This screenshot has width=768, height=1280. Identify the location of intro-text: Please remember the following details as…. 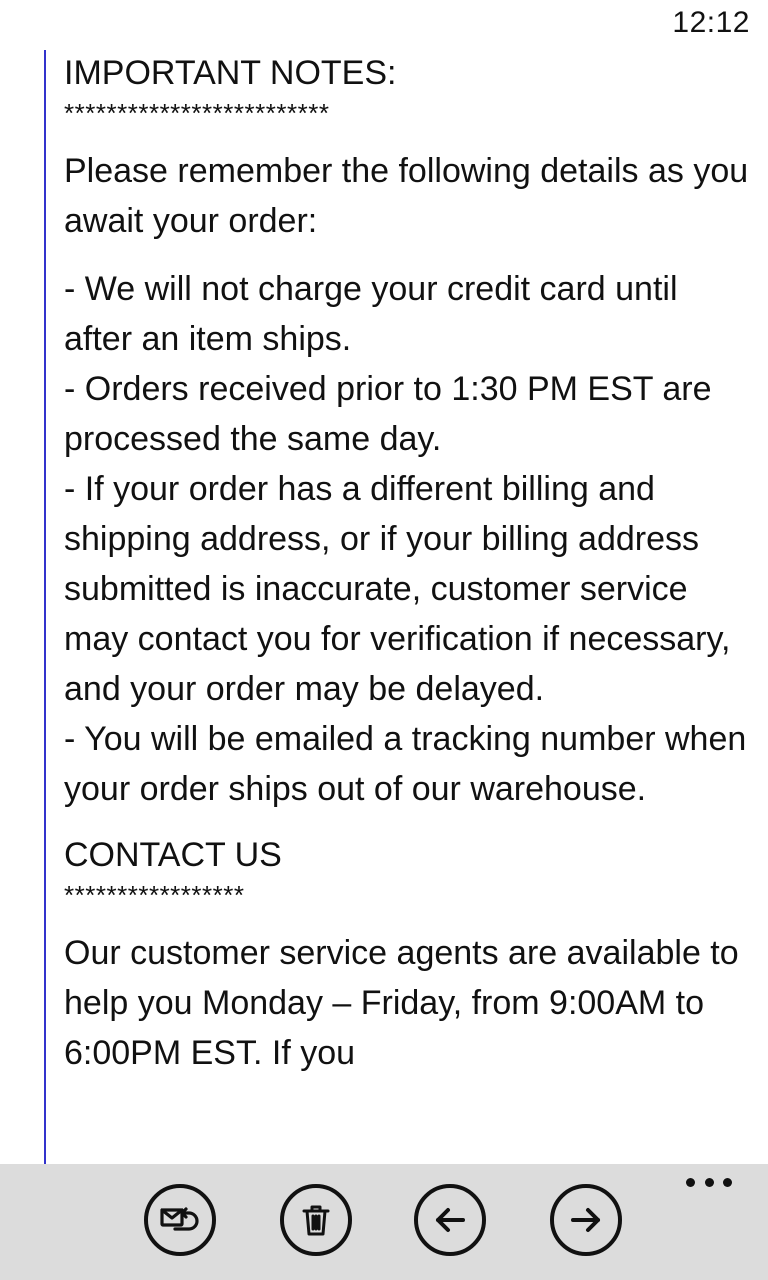
(406, 196).